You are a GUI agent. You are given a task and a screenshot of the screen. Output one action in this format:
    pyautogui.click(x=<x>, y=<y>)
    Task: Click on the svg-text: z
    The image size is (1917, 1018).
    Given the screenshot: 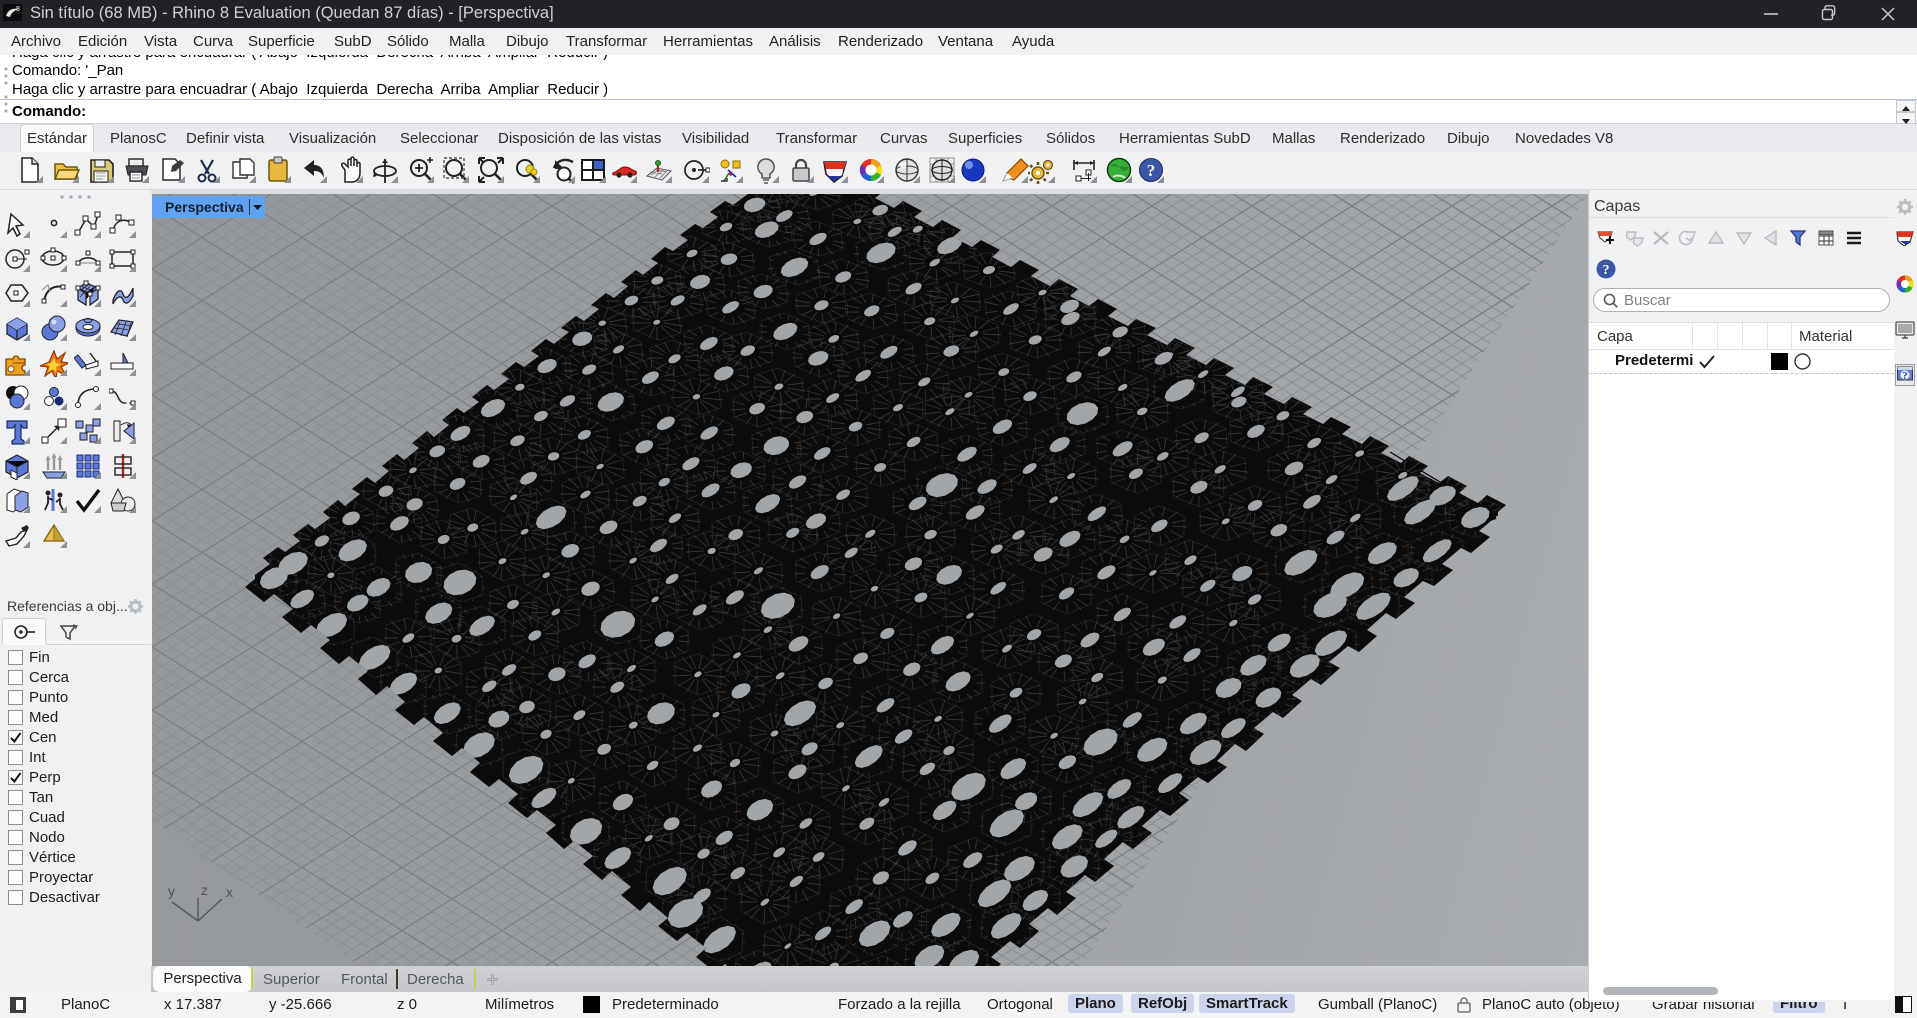 What is the action you would take?
    pyautogui.click(x=204, y=891)
    